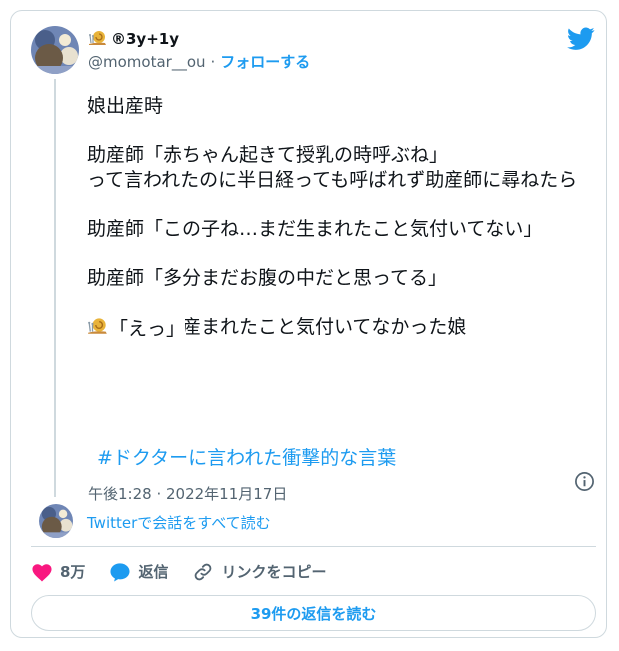 The width and height of the screenshot is (619, 651). I want to click on reply-button: 返信, so click(138, 571).